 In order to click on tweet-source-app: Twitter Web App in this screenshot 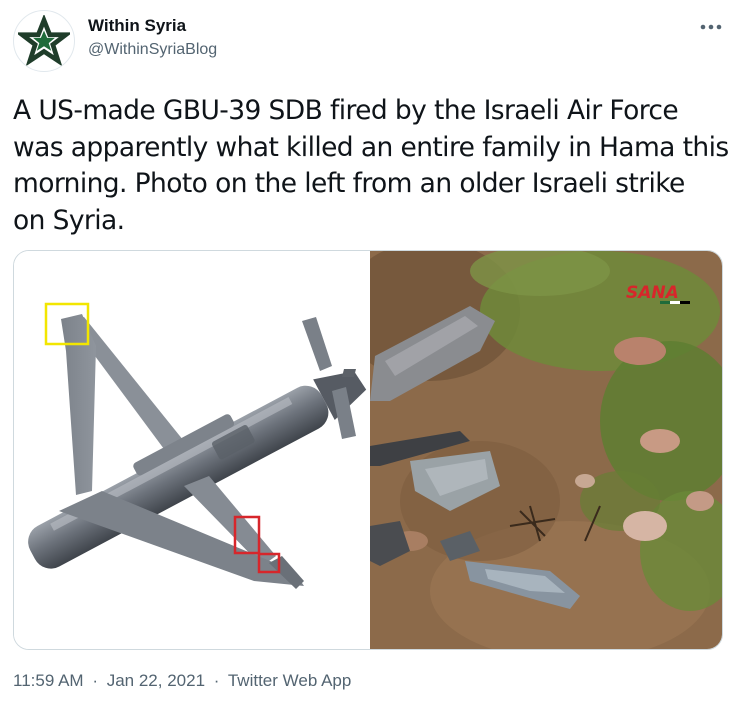, I will do `click(289, 680)`.